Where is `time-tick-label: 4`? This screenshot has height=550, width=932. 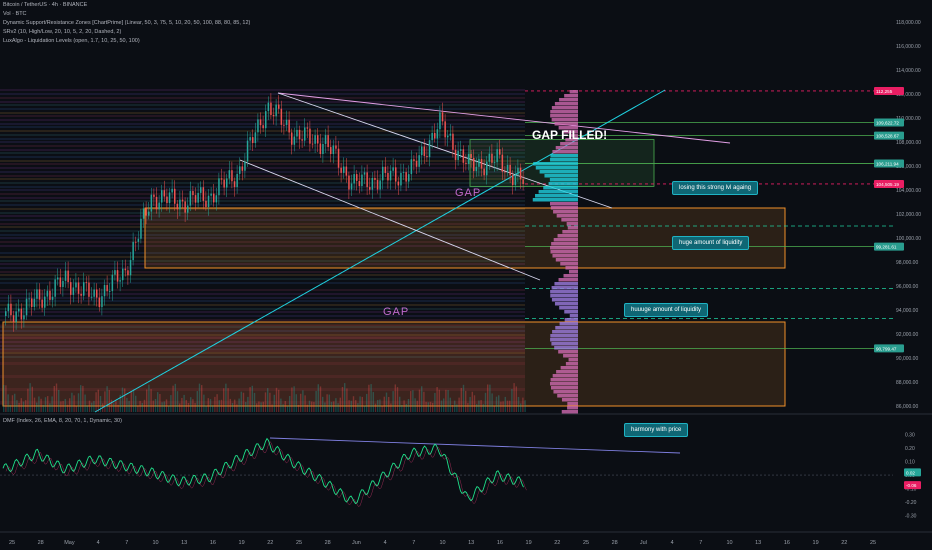
time-tick-label: 4 is located at coordinates (98, 543).